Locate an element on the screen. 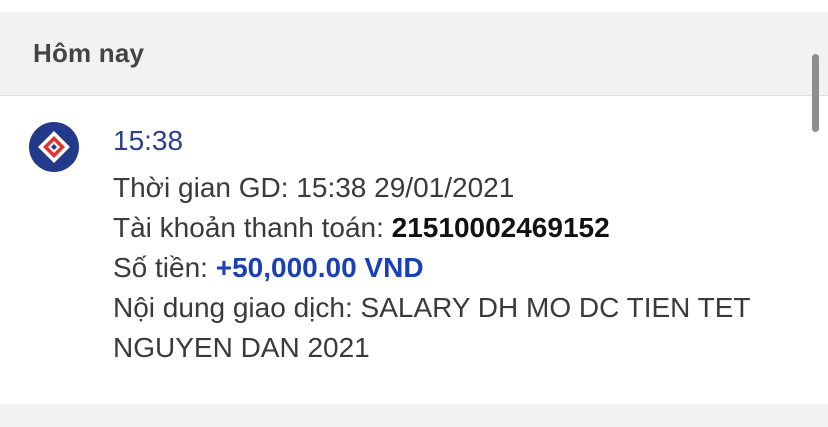  top-strip is located at coordinates (414, 6).